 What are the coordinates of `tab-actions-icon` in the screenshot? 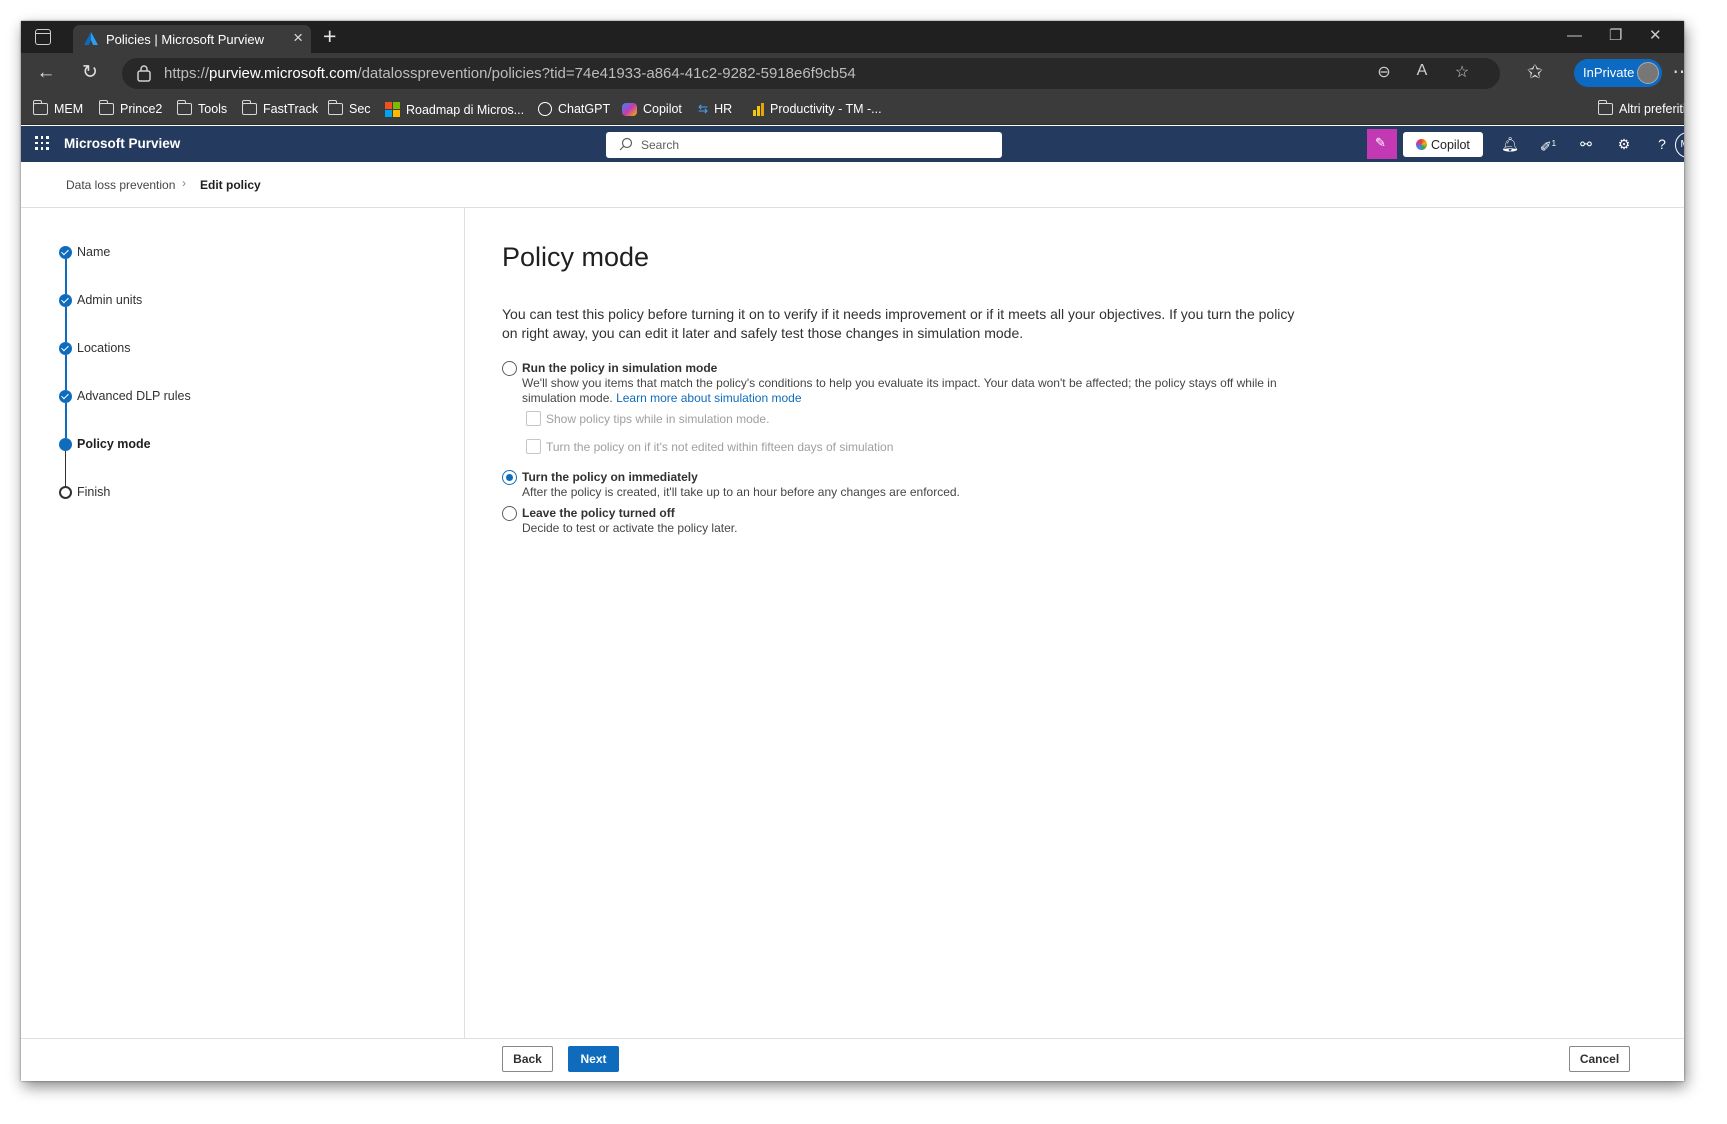 It's located at (43, 37).